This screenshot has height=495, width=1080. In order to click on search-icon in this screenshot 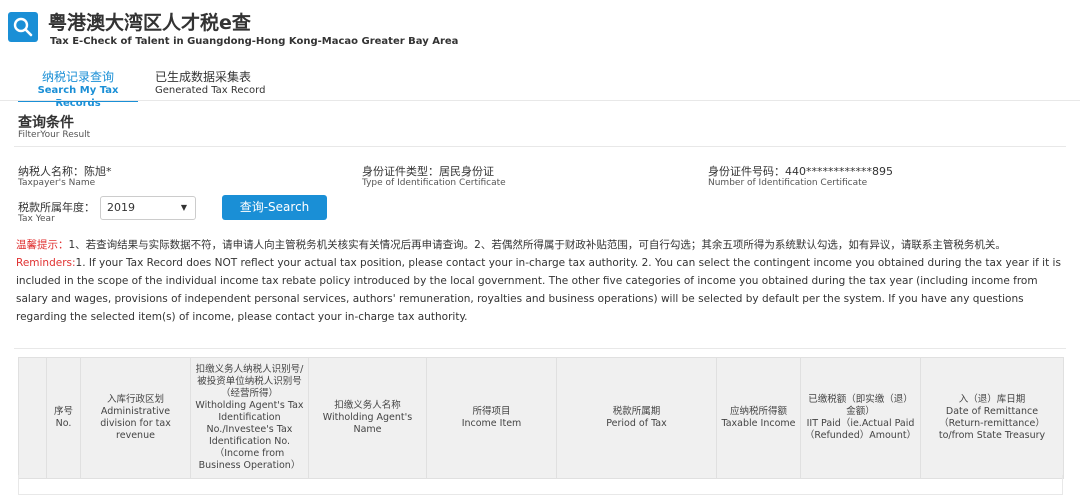, I will do `click(23, 27)`.